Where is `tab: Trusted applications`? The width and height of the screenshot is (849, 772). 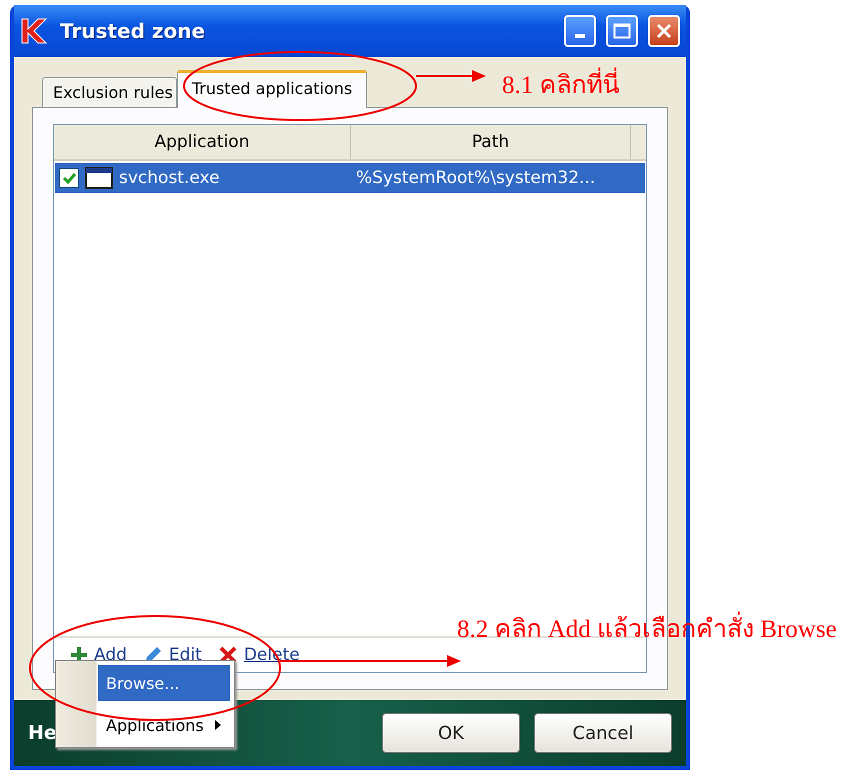 tab: Trusted applications is located at coordinates (272, 89).